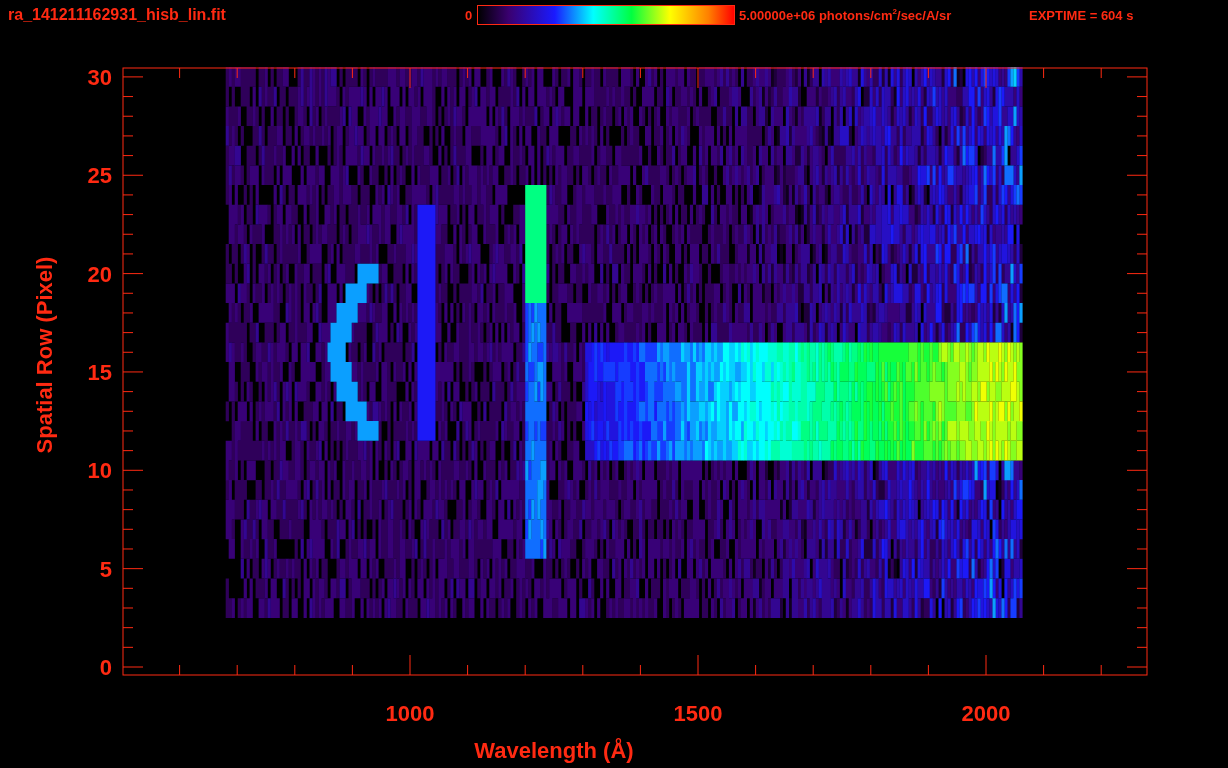 This screenshot has height=768, width=1228. Describe the element at coordinates (469, 15) in the screenshot. I see `colorbar-min-label: 0` at that location.